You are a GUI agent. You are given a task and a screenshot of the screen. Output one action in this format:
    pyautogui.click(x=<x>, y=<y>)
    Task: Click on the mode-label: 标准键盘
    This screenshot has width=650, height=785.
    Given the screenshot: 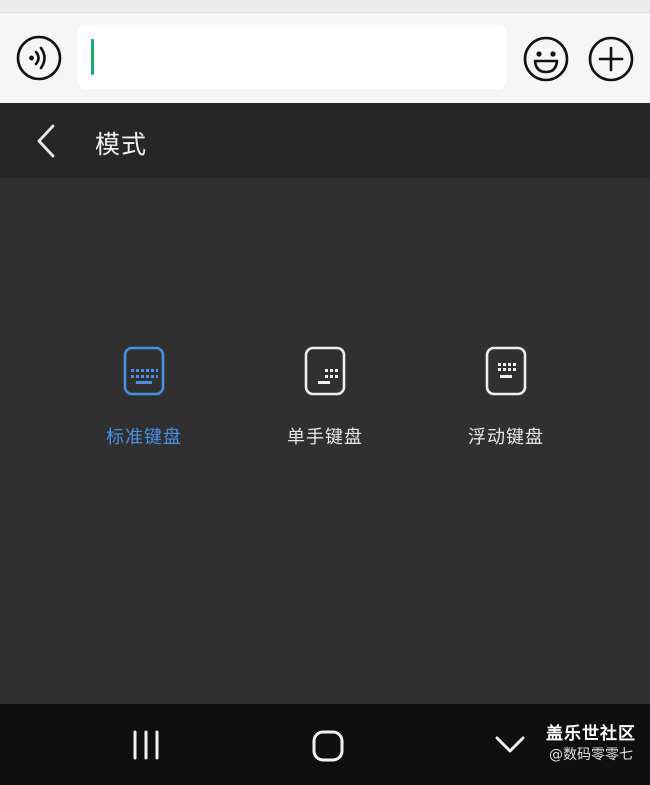 What is the action you would take?
    pyautogui.click(x=144, y=437)
    